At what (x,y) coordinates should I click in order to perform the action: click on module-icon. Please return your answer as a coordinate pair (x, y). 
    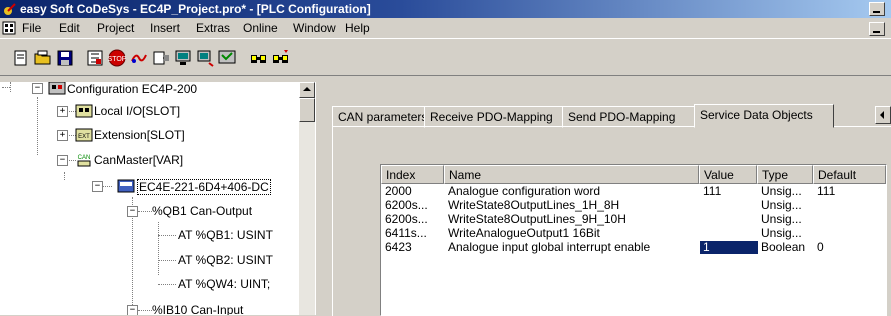
    Looking at the image, I should click on (126, 186).